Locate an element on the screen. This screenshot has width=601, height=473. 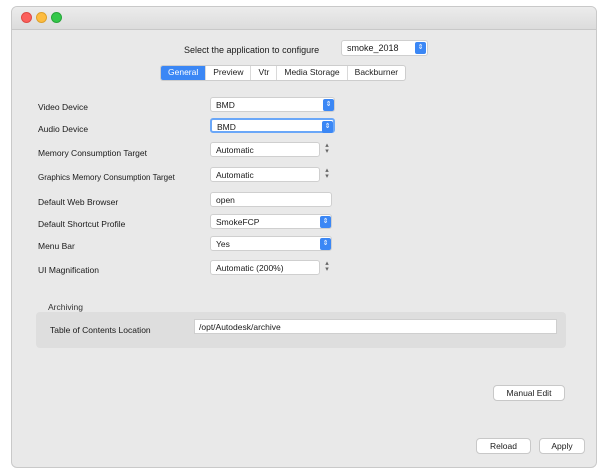
memory-target-label: Memory Consumption Target is located at coordinates (92, 153).